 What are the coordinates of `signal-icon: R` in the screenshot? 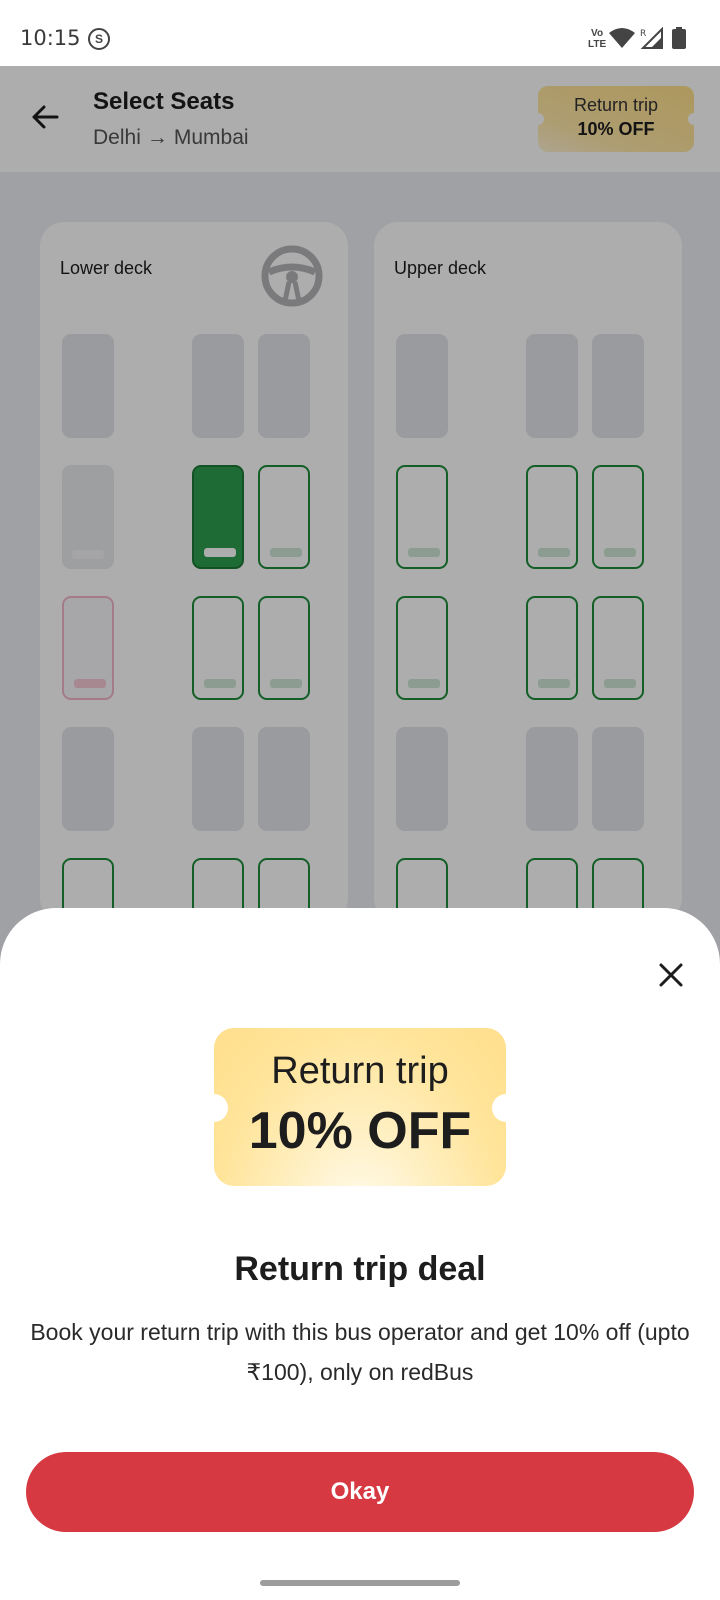 It's located at (651, 38).